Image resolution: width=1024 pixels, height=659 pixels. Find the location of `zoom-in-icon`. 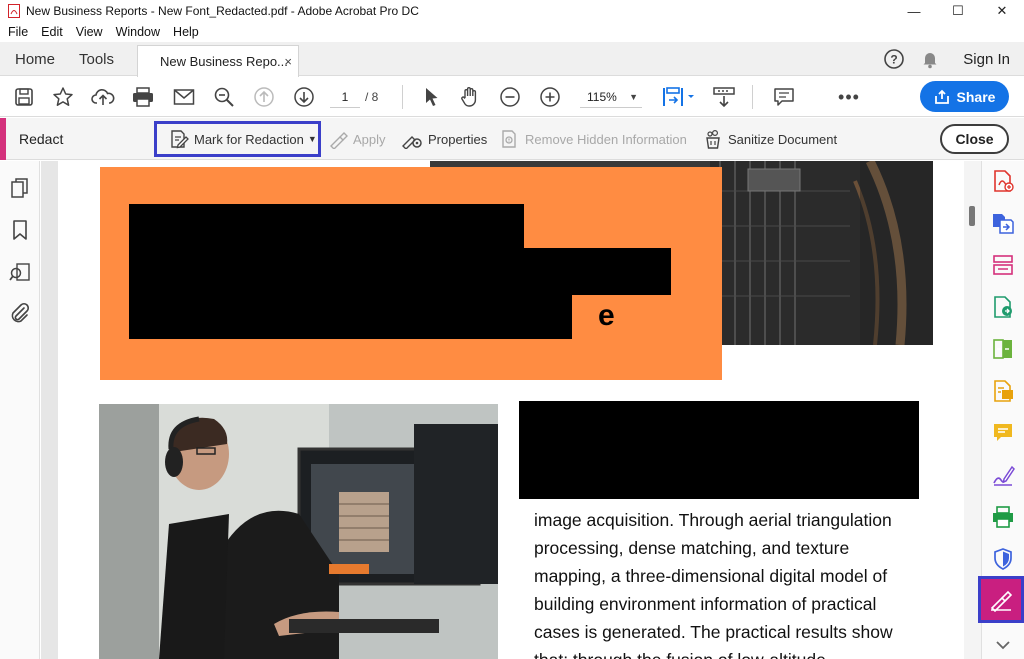

zoom-in-icon is located at coordinates (550, 97).